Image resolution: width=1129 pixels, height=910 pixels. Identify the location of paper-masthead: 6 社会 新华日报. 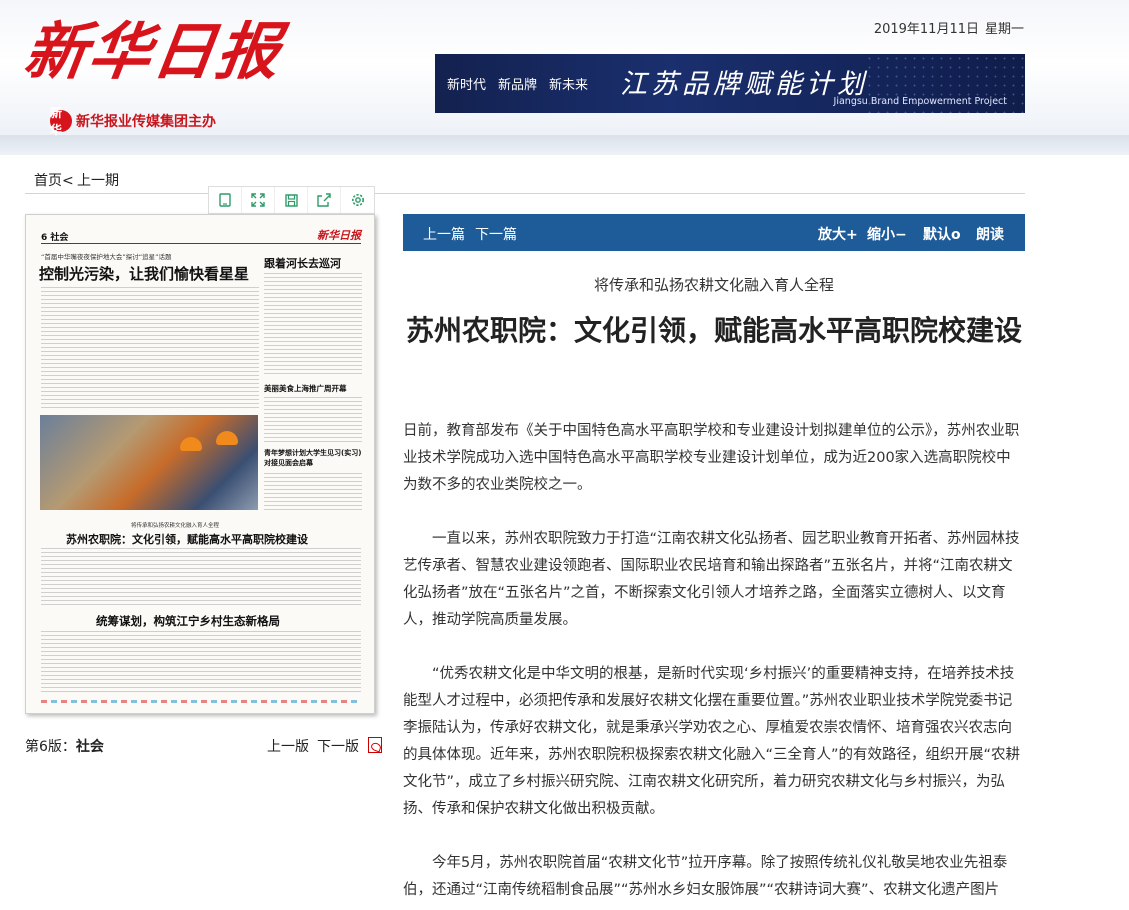
(201, 236).